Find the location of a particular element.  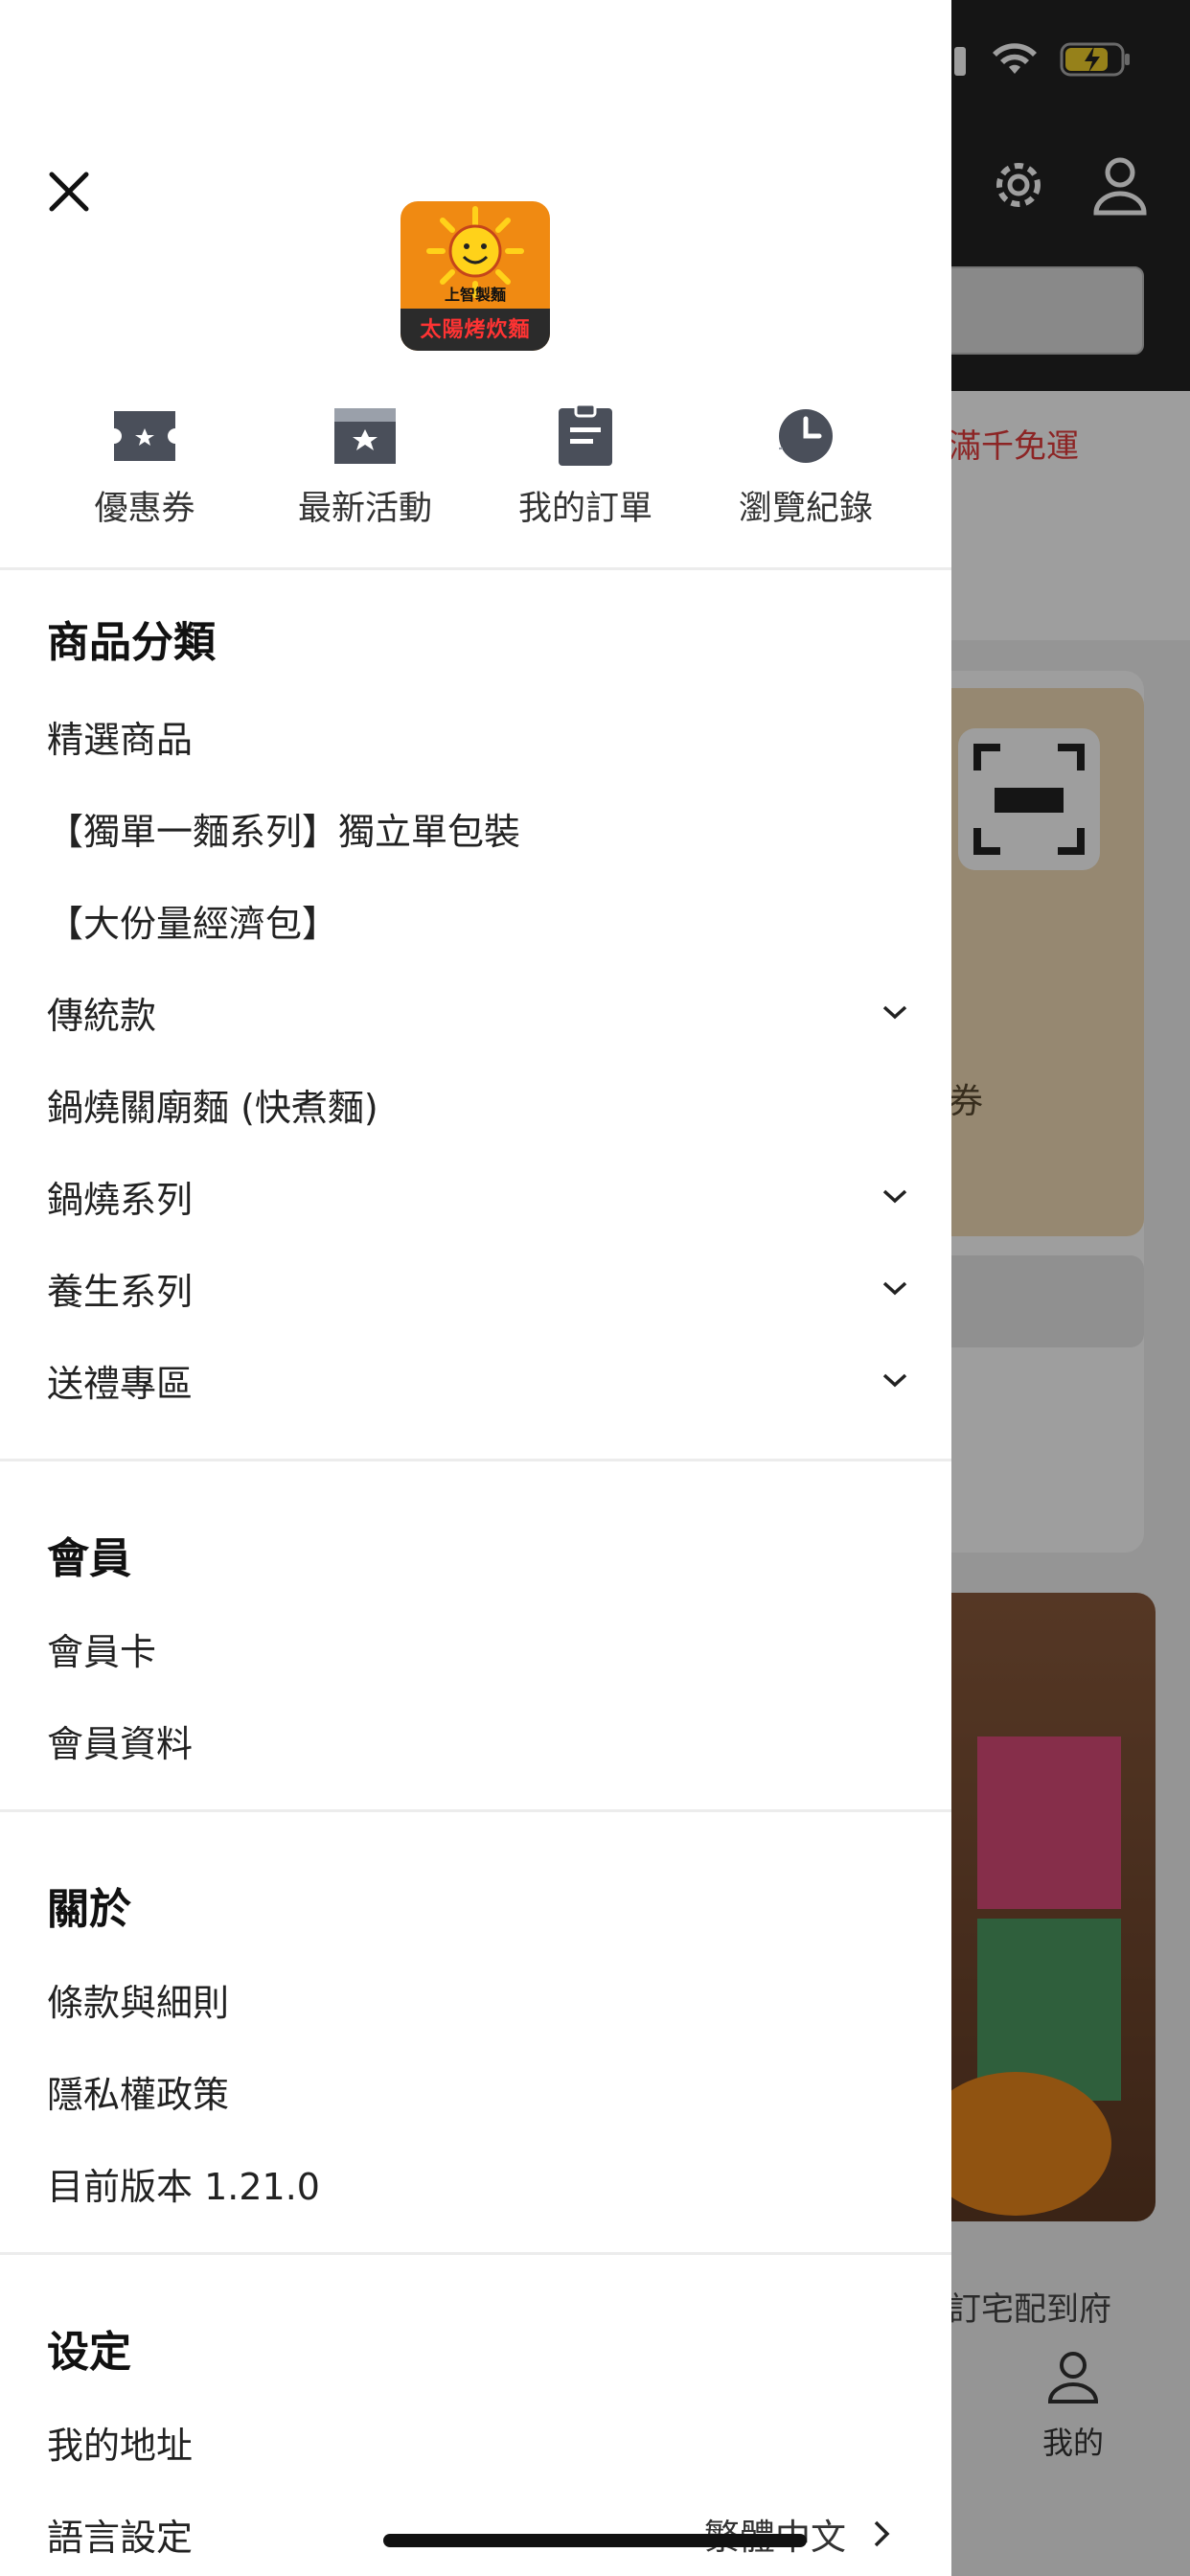

star-tag-icon is located at coordinates (366, 436).